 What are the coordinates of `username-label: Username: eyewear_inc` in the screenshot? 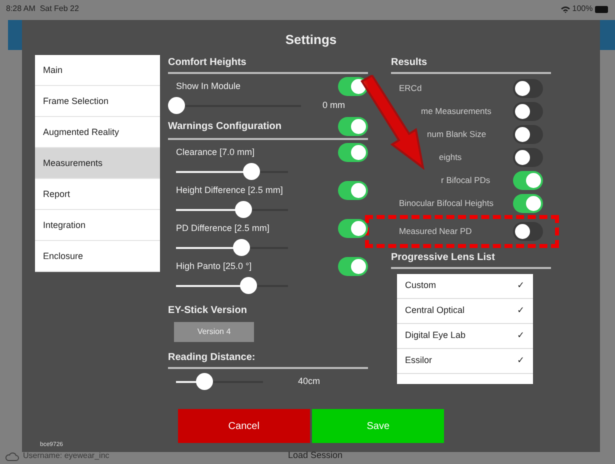 It's located at (66, 456).